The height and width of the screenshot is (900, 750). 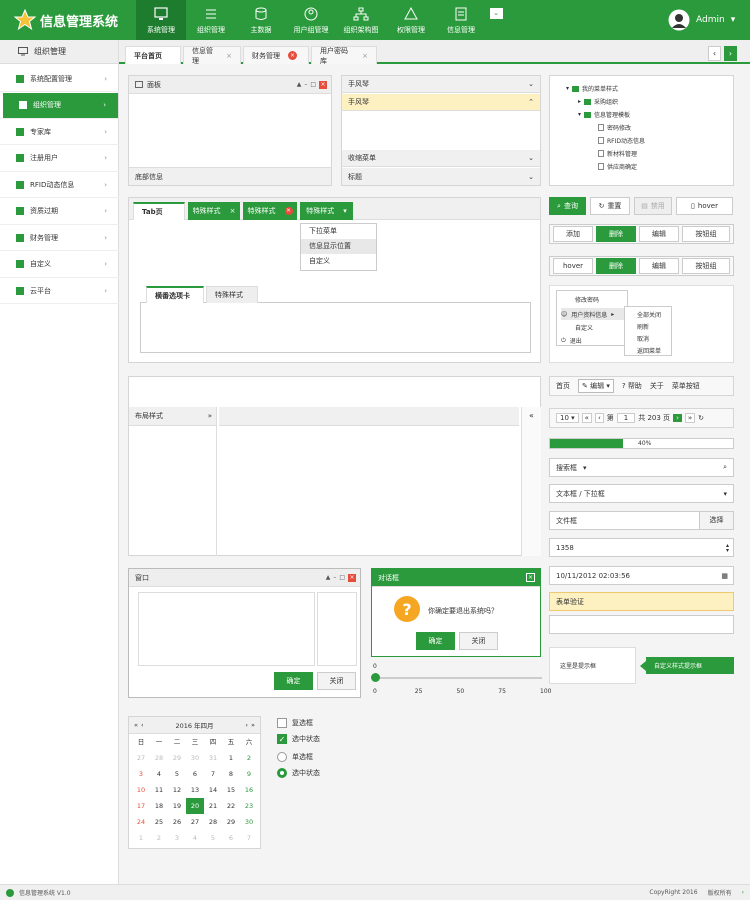 What do you see at coordinates (596, 386) in the screenshot?
I see `toolbar-edit: ✎ 编辑 ▾` at bounding box center [596, 386].